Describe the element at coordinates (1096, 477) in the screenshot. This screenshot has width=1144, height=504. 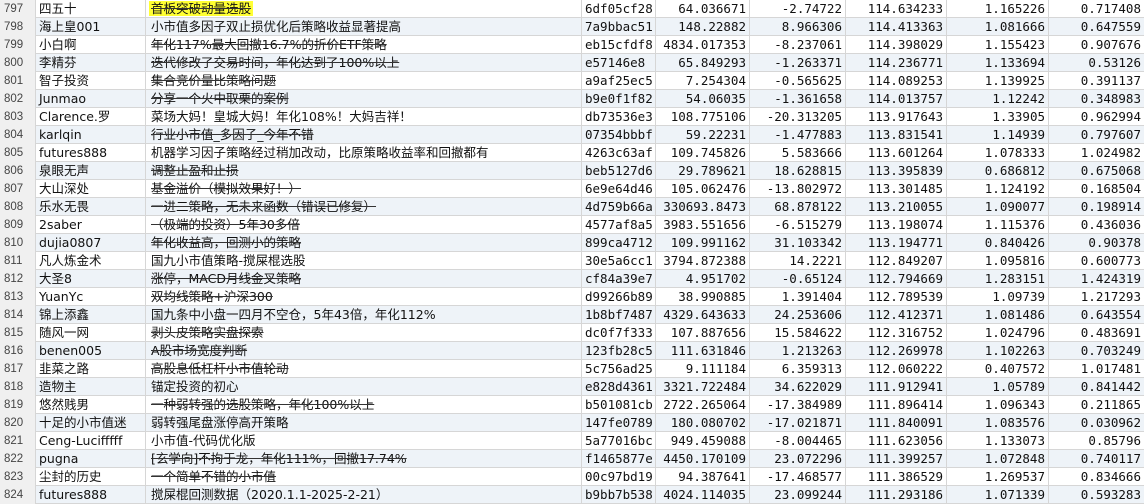
I see `value-cell-5: 0.834666` at that location.